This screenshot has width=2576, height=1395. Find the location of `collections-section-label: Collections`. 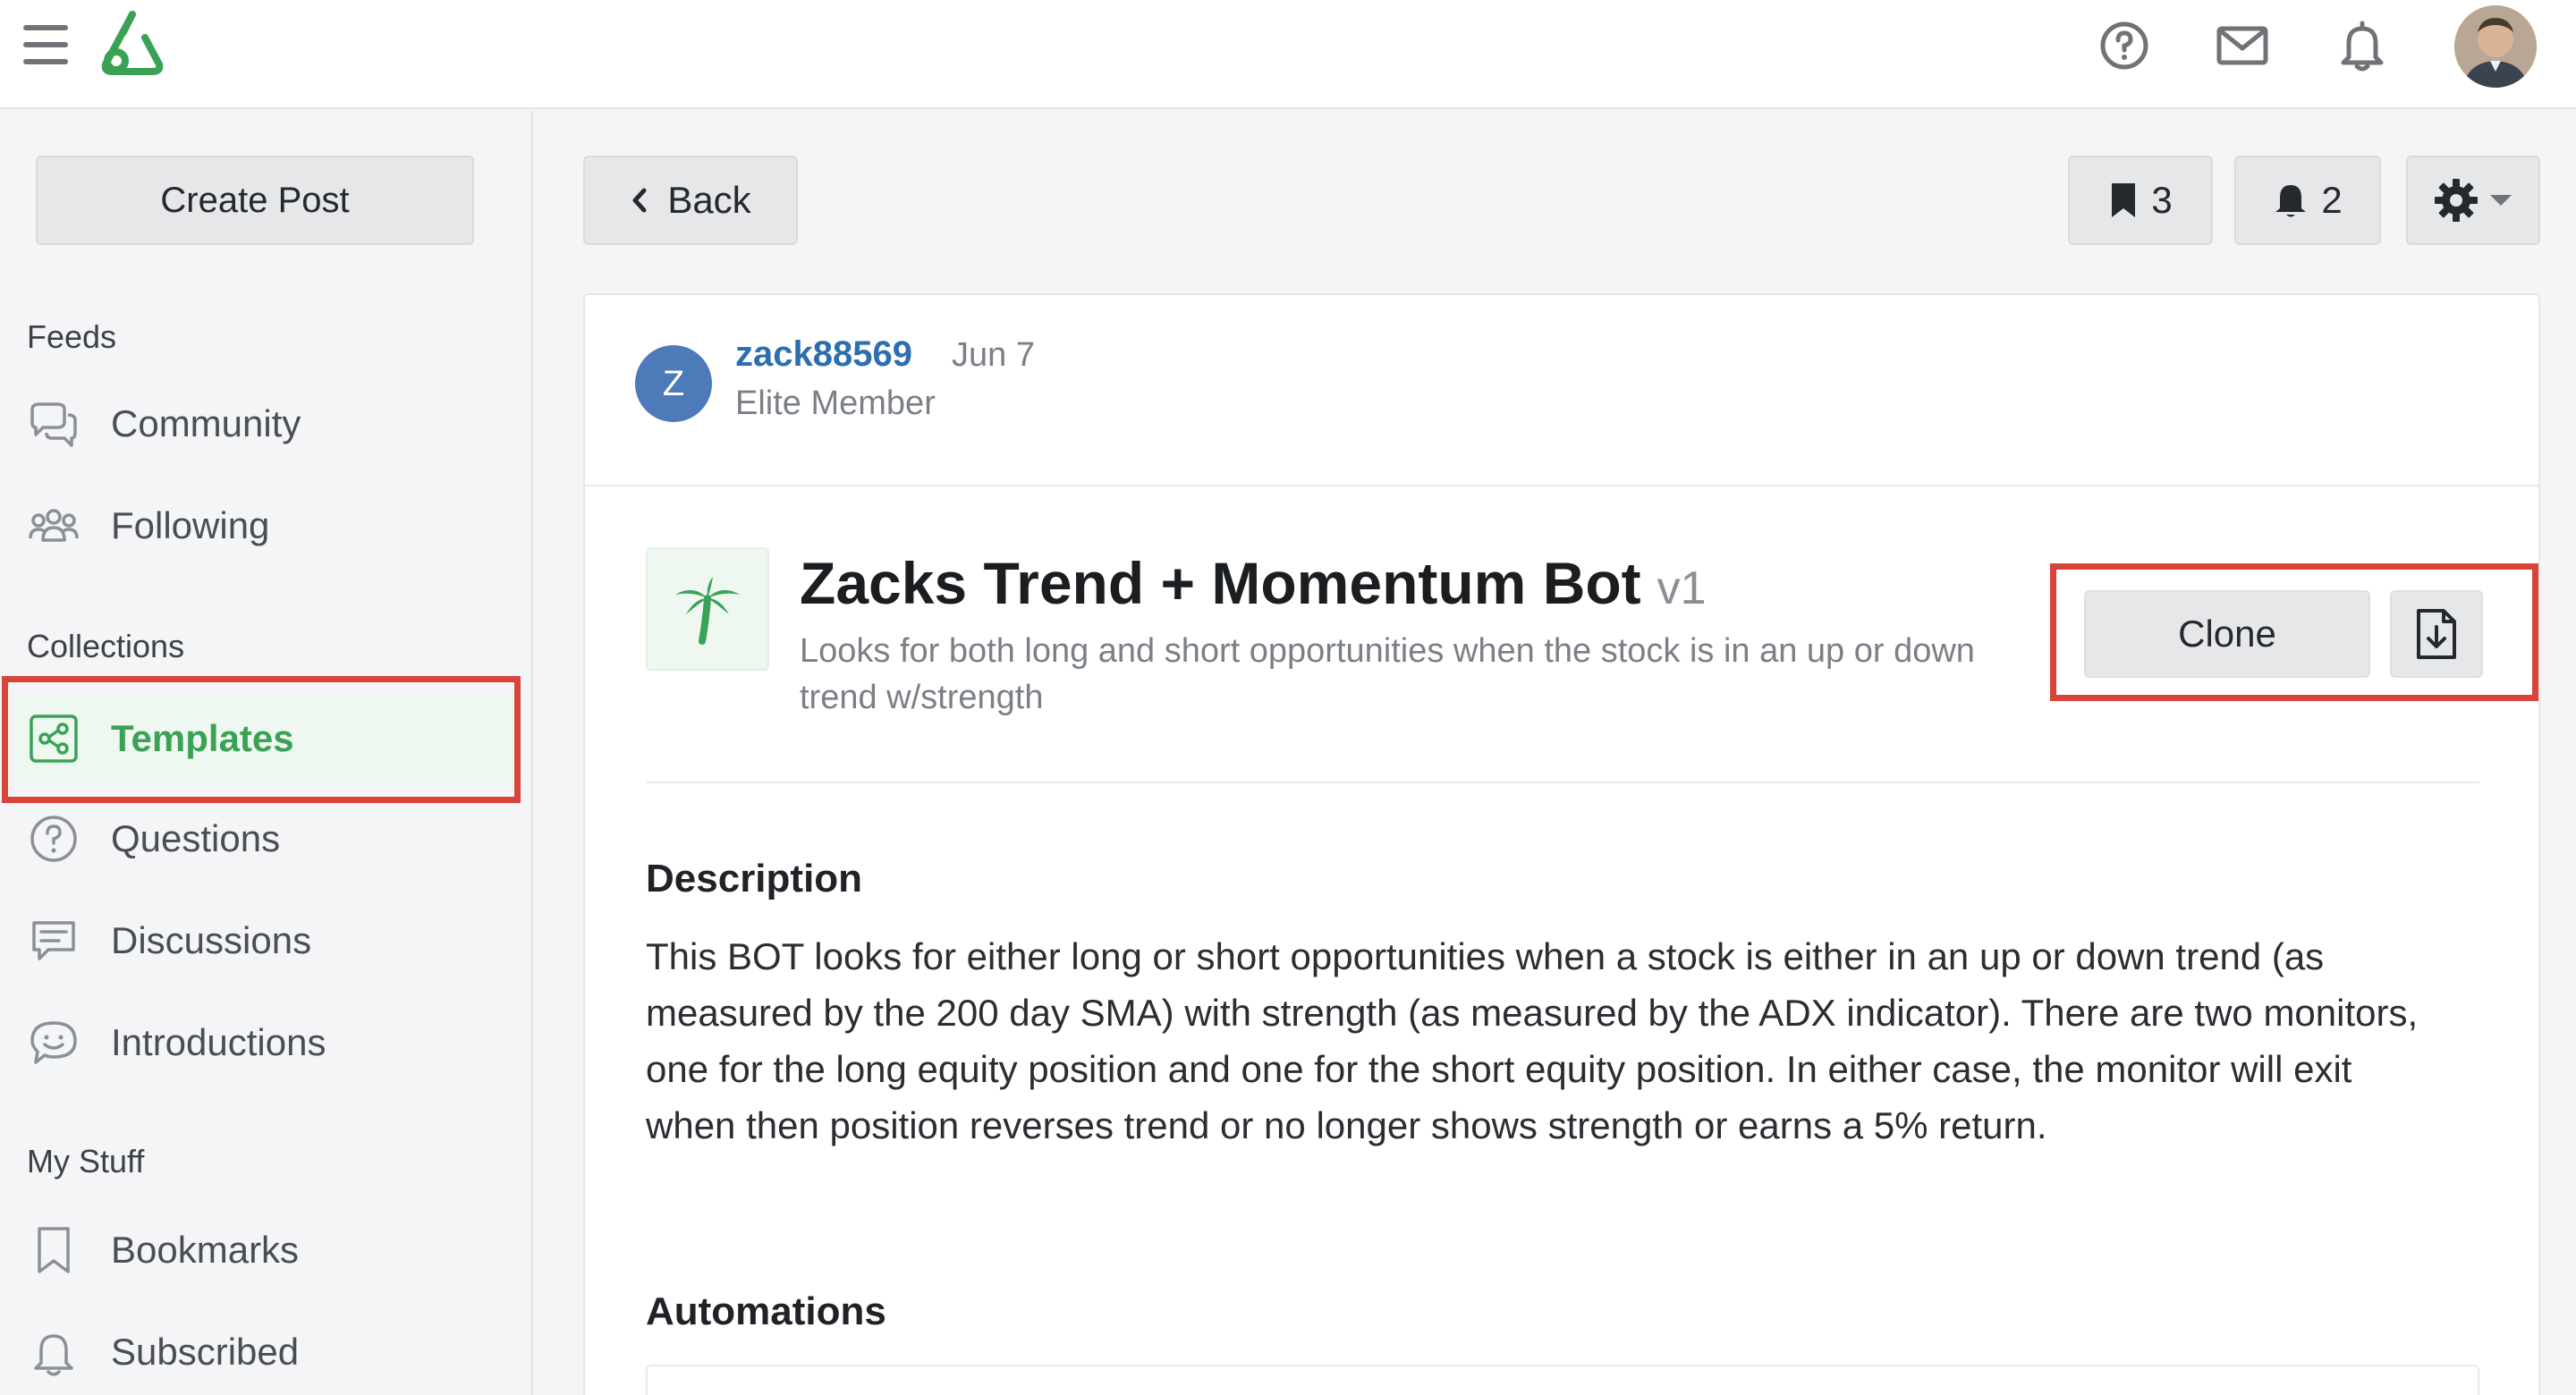

collections-section-label: Collections is located at coordinates (106, 646).